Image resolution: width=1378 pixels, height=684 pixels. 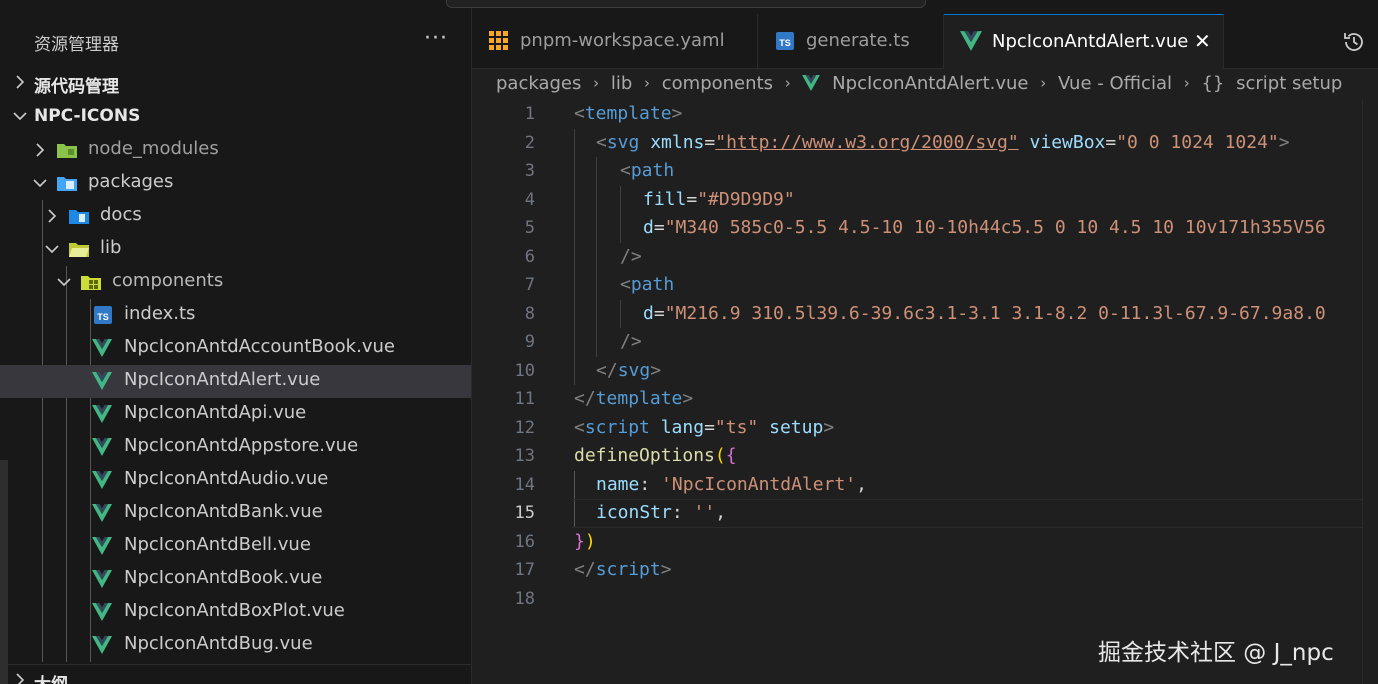 I want to click on outline-label: 大纲, so click(x=51, y=677).